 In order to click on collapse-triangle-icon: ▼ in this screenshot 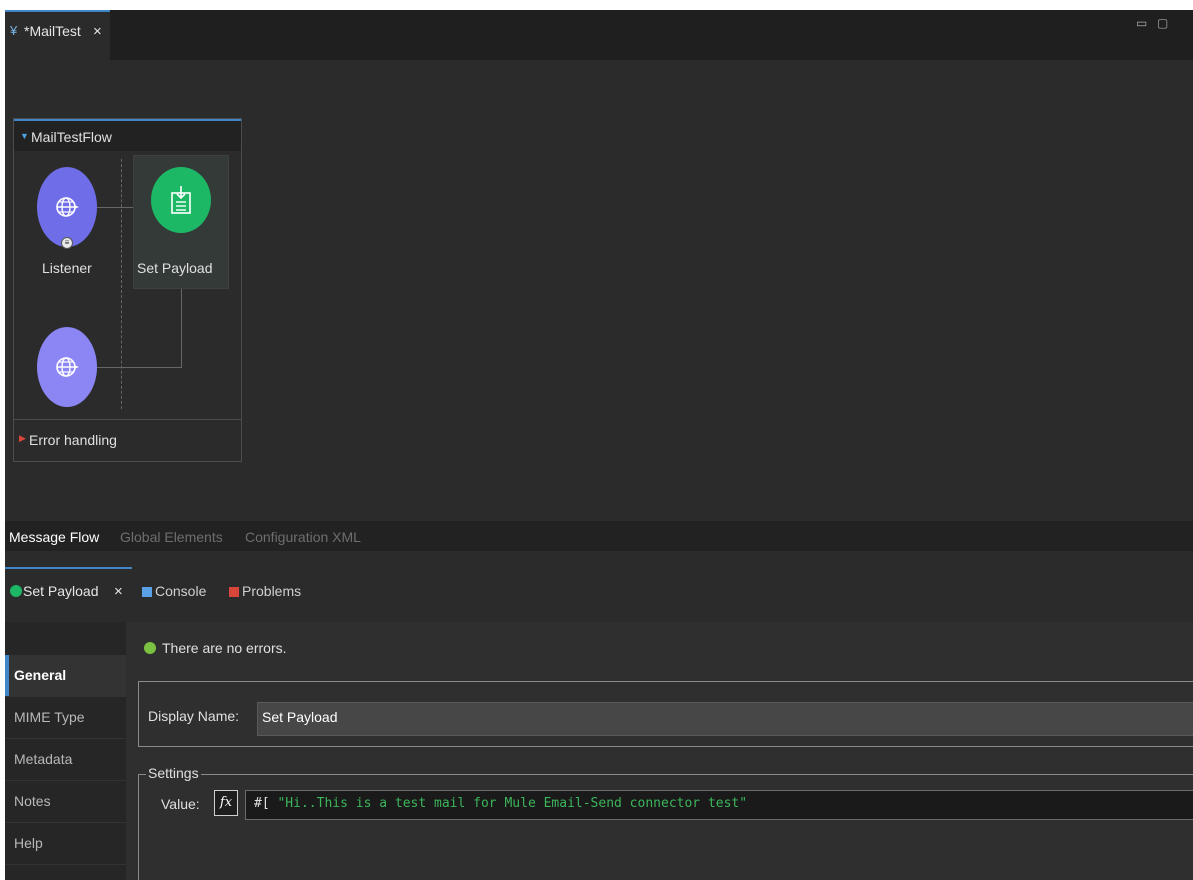, I will do `click(24, 136)`.